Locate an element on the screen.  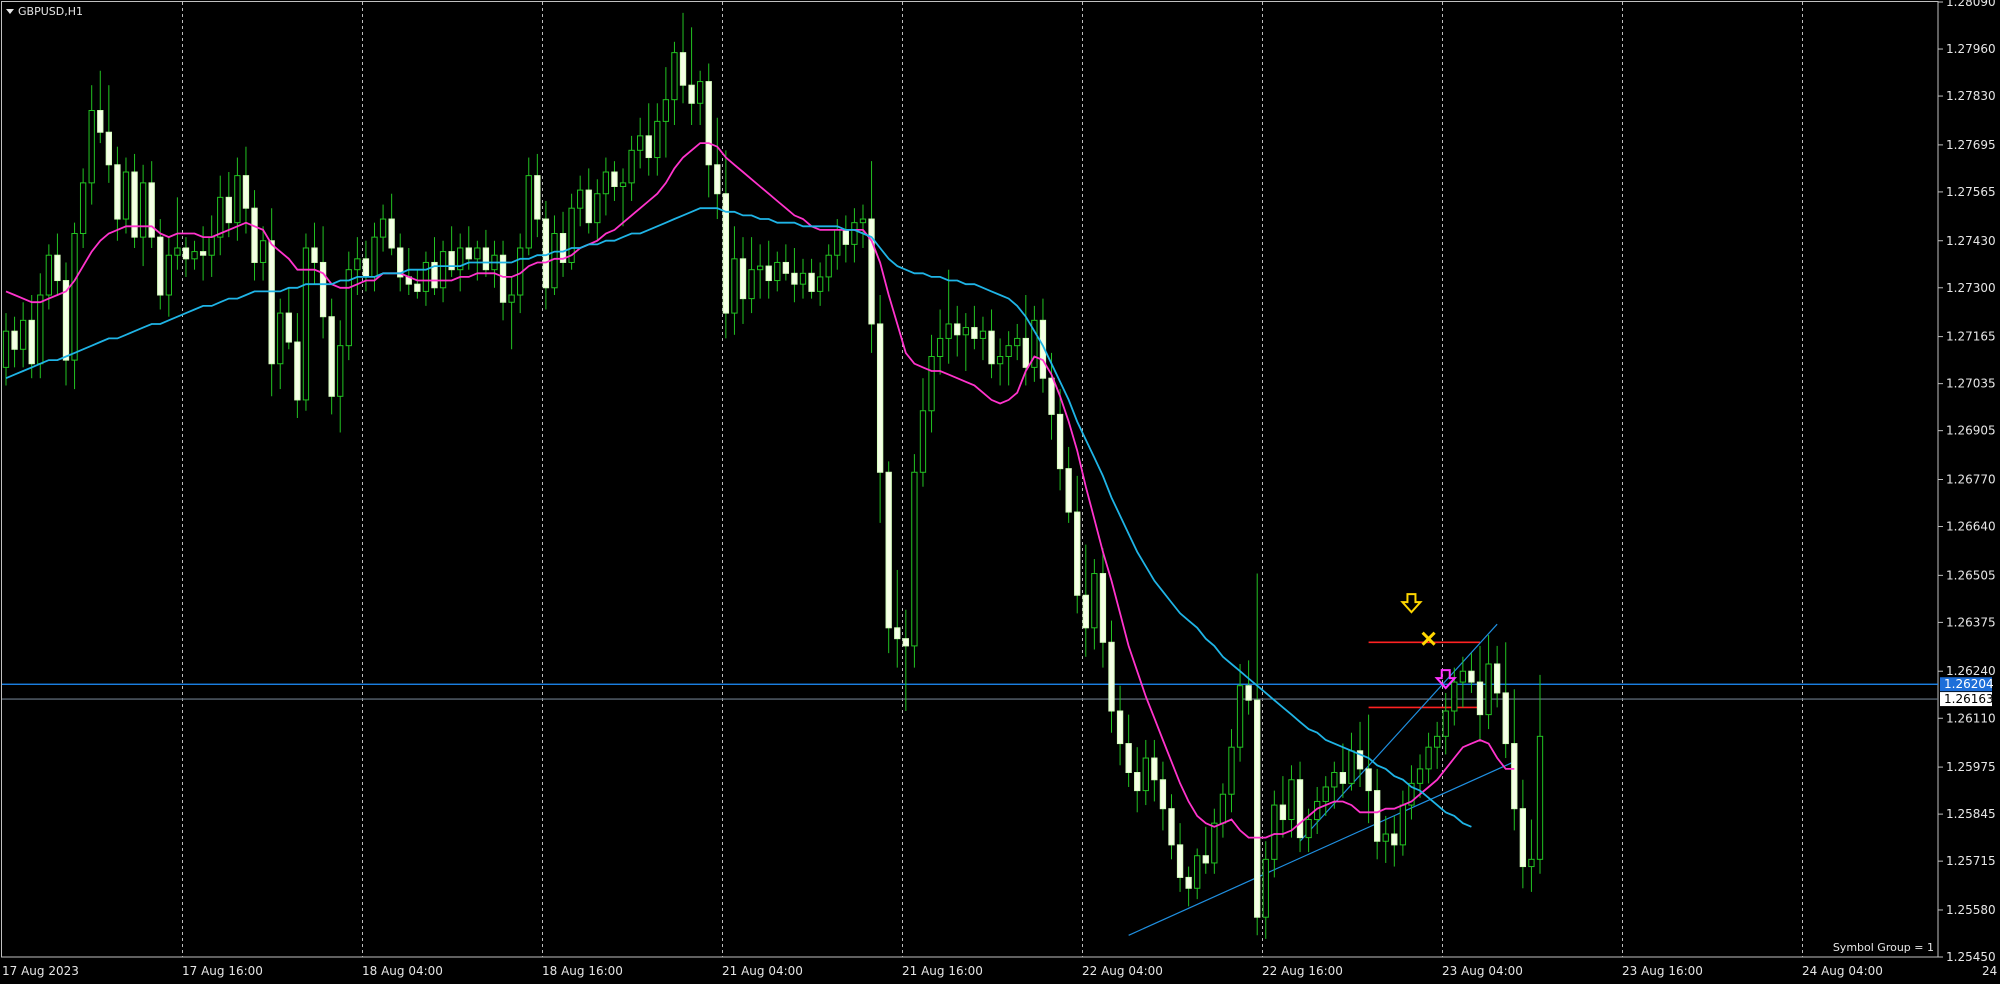
price-tick-label: 1.26905 is located at coordinates (1971, 431).